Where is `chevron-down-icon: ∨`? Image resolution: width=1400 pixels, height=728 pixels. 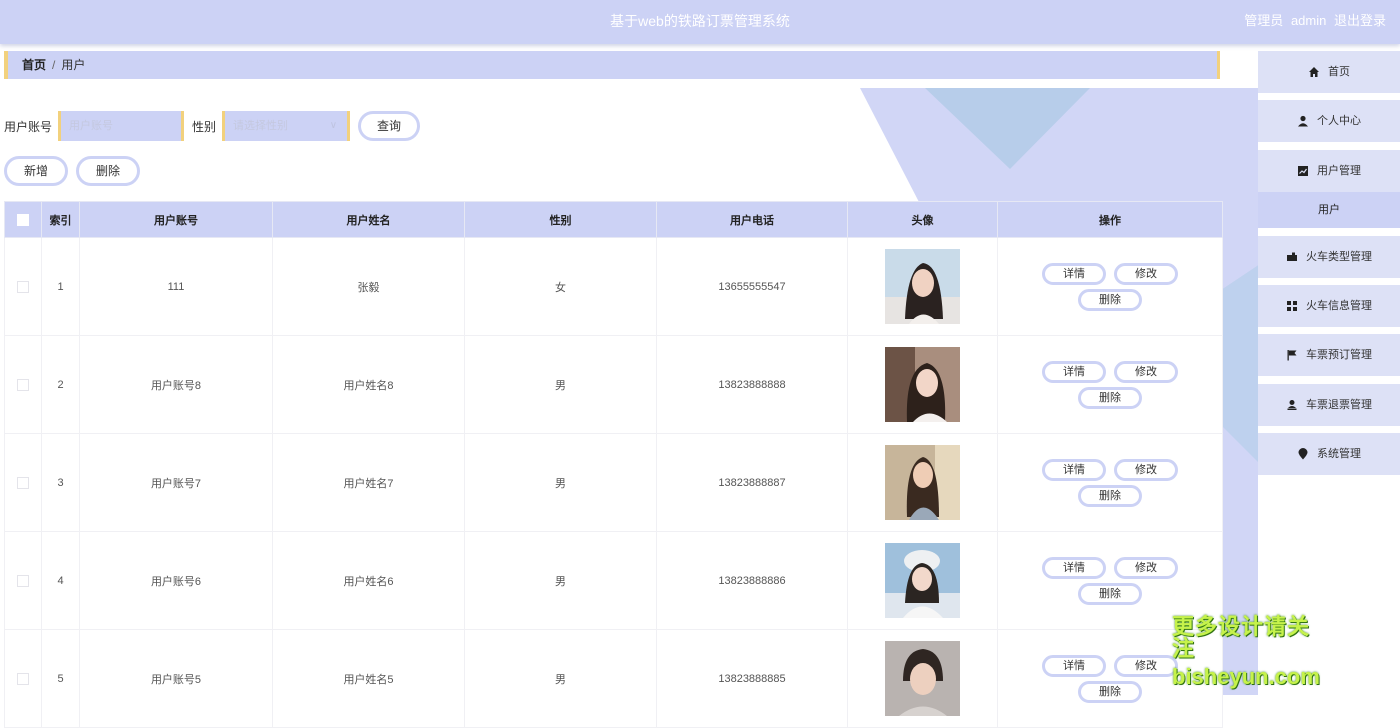 chevron-down-icon: ∨ is located at coordinates (333, 125).